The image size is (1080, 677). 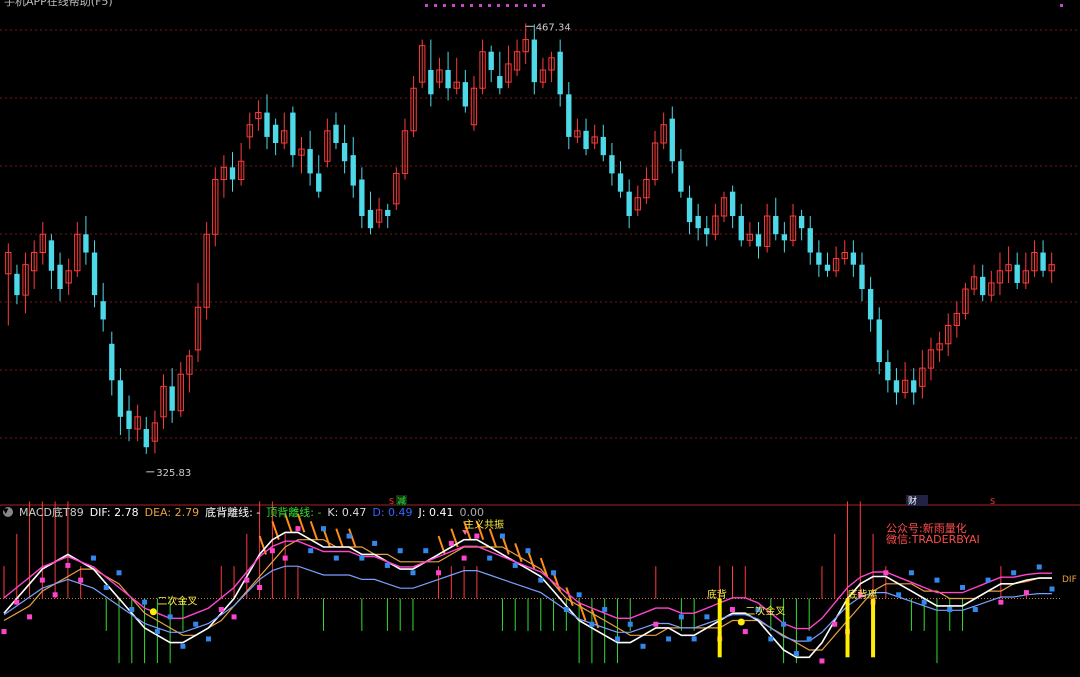 What do you see at coordinates (114, 512) in the screenshot?
I see `dif-label: DIF: 2.78` at bounding box center [114, 512].